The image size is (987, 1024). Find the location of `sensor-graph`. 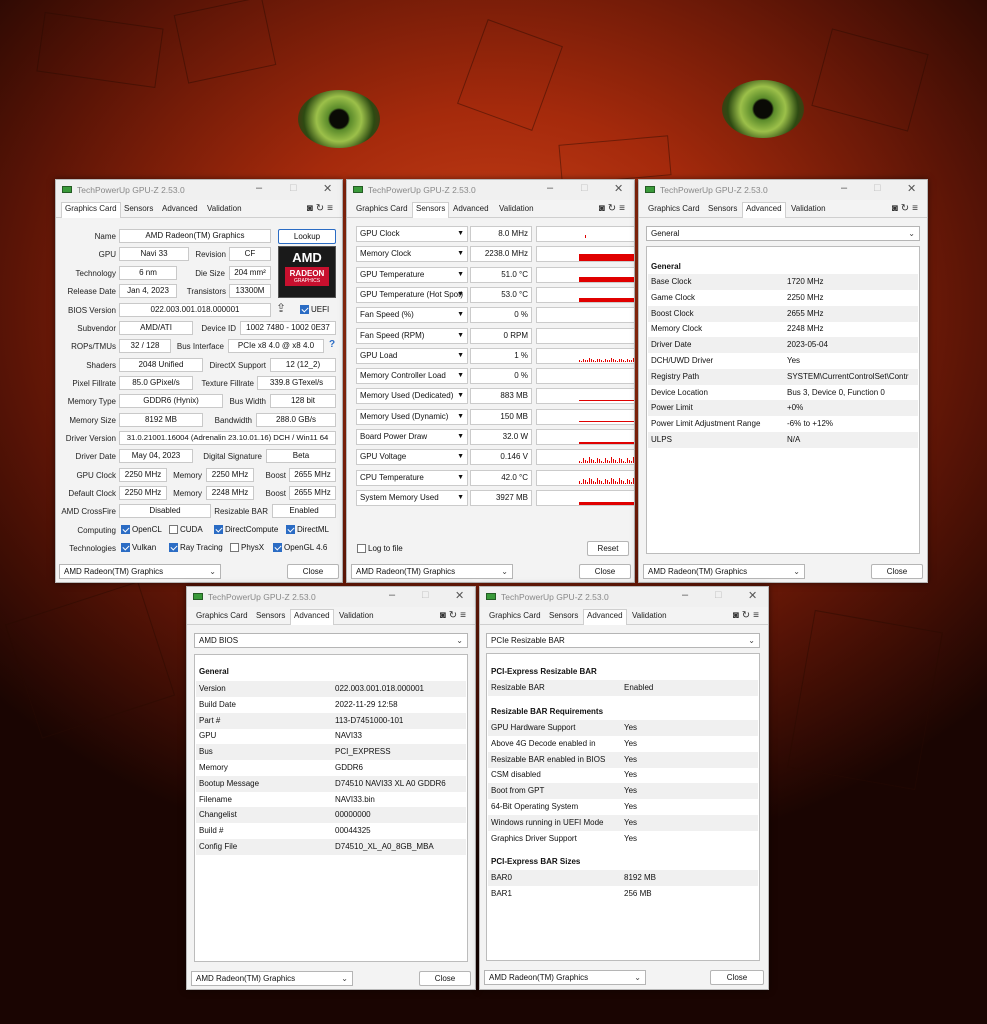

sensor-graph is located at coordinates (585, 335).